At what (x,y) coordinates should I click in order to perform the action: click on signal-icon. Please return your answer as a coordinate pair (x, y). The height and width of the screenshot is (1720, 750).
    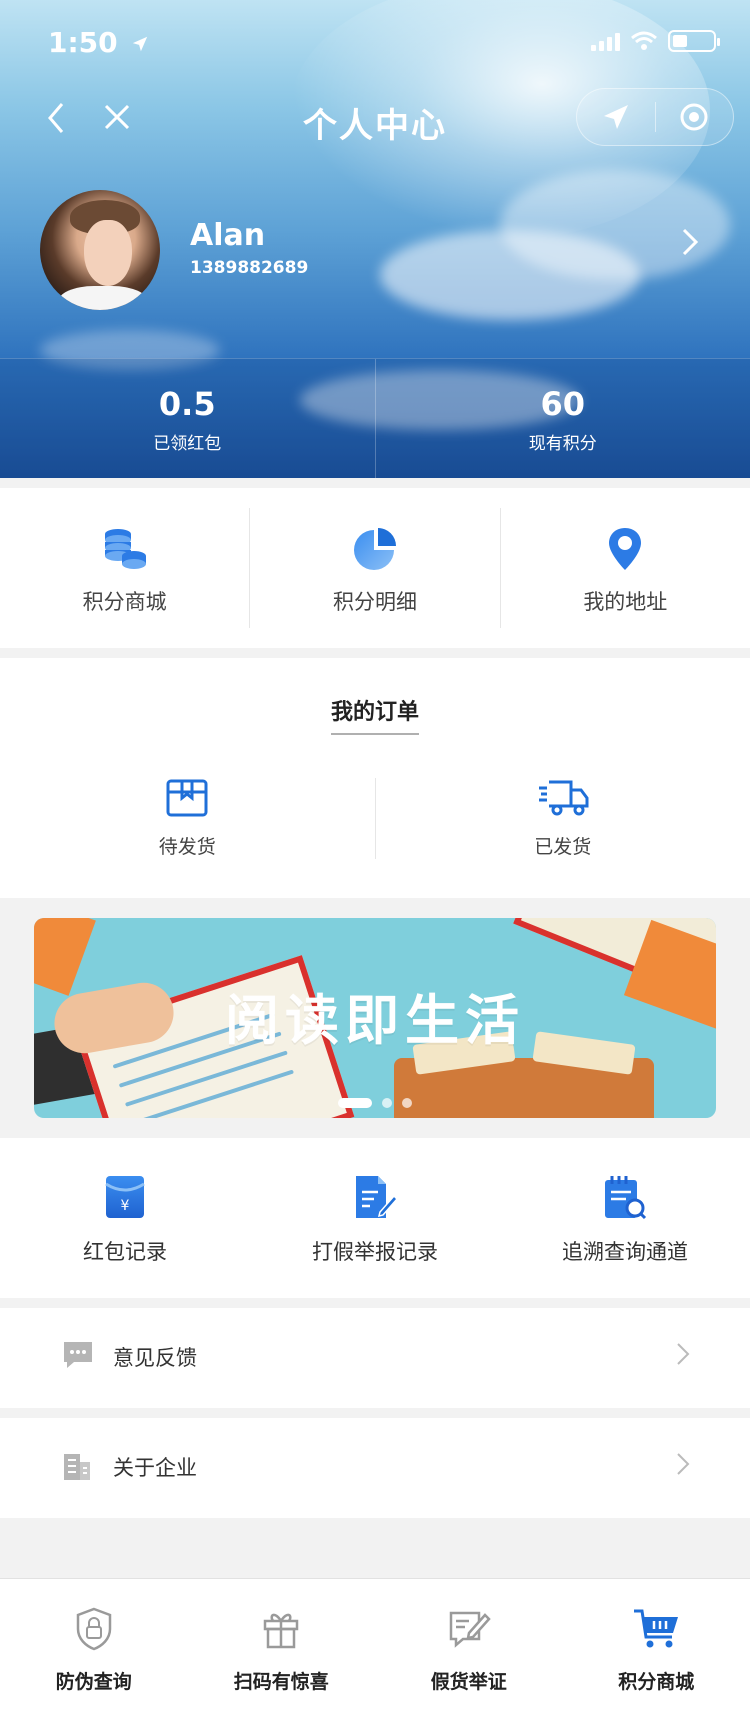
    Looking at the image, I should click on (605, 41).